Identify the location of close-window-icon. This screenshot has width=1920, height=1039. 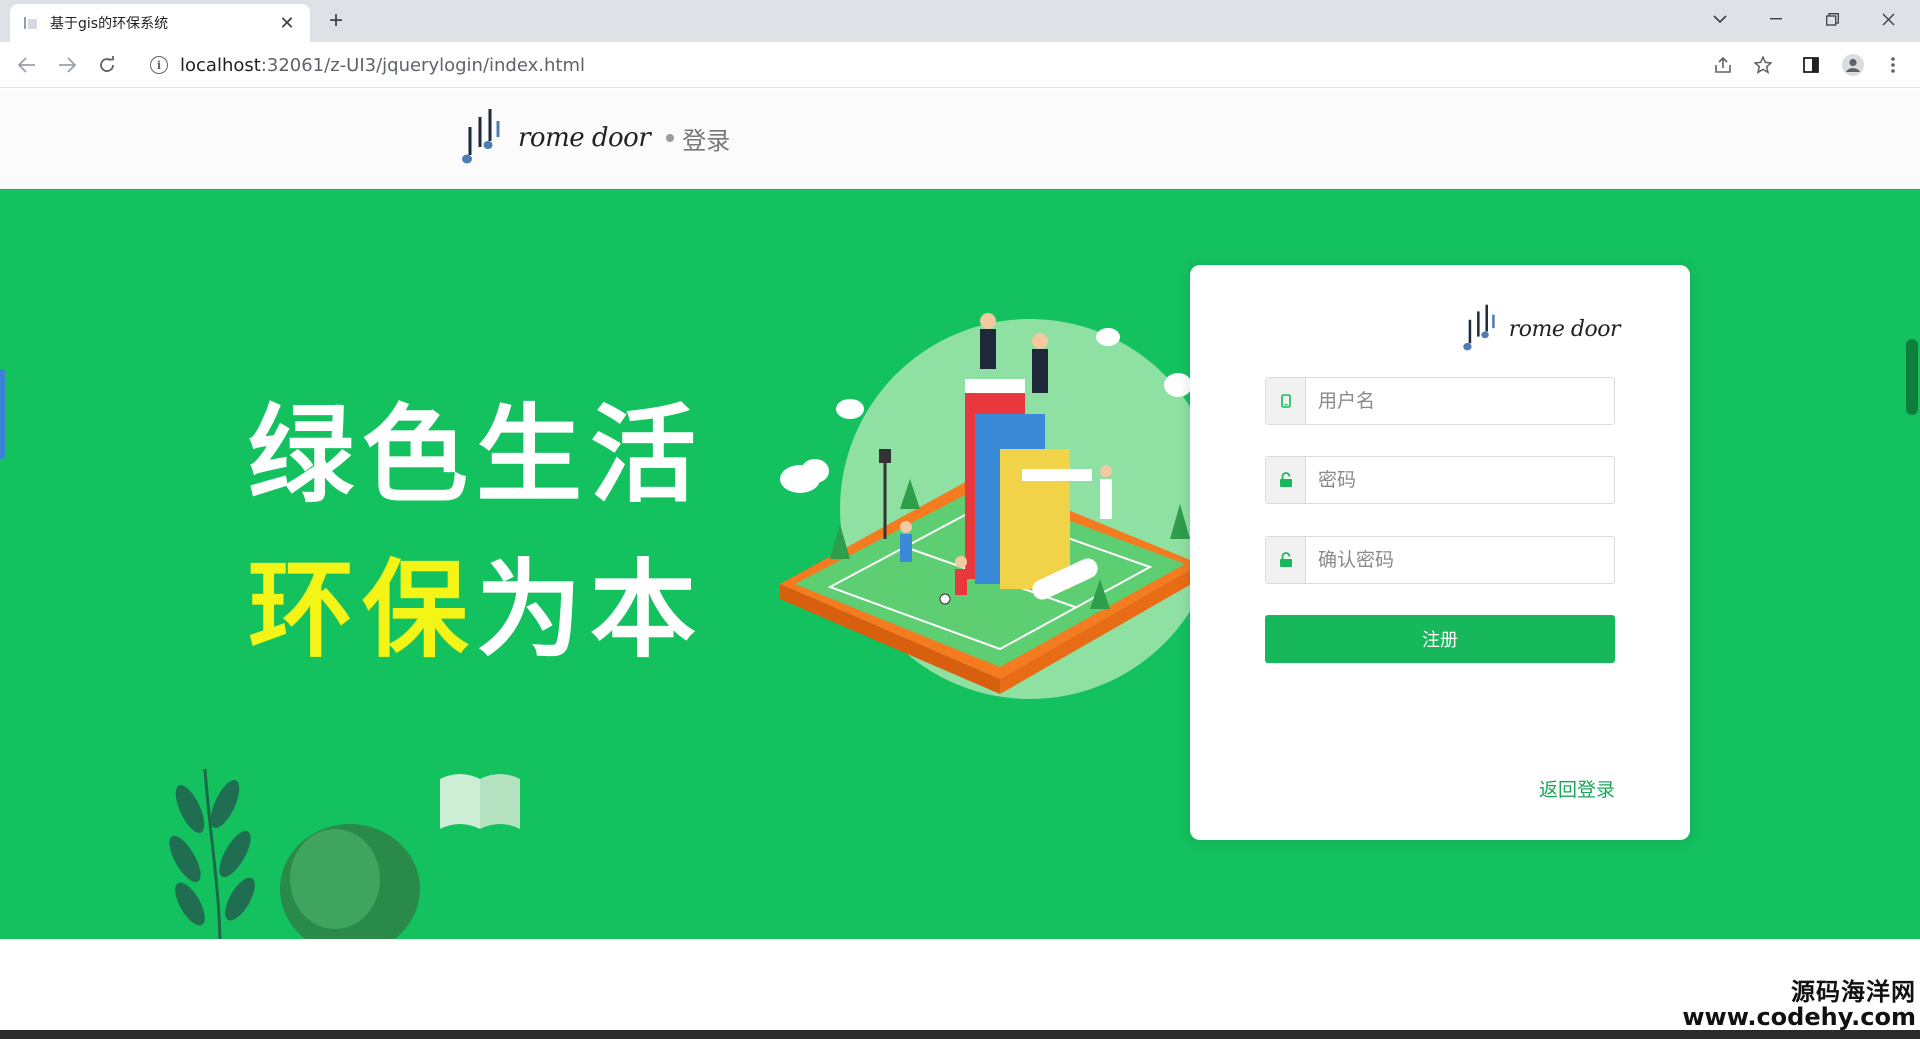
(1888, 19).